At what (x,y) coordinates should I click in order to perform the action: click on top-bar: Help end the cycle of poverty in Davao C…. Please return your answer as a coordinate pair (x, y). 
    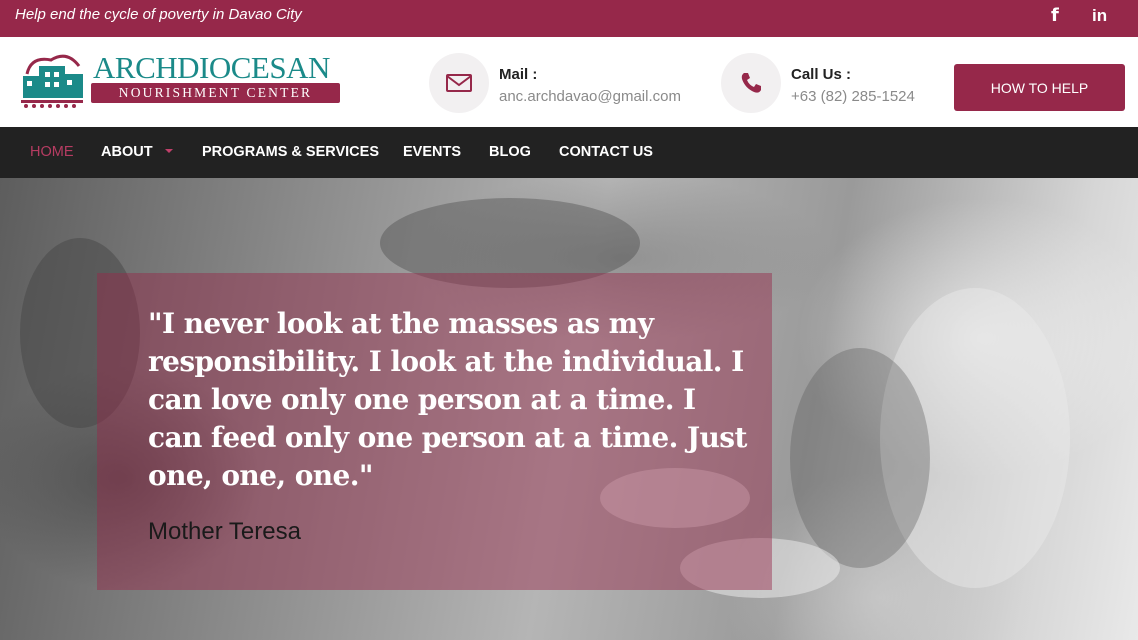
    Looking at the image, I should click on (569, 18).